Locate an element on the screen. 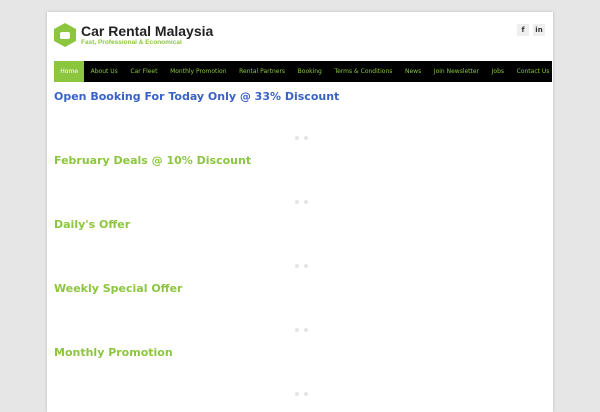  promo-section: Daily's Offer is located at coordinates (181, 243).